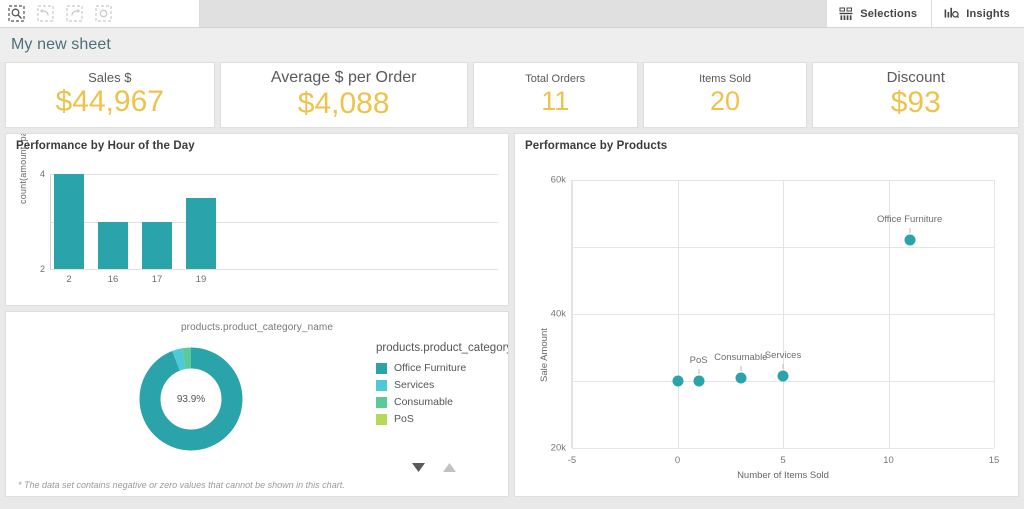 Image resolution: width=1024 pixels, height=509 pixels. I want to click on legend-scroll-controls, so click(434, 468).